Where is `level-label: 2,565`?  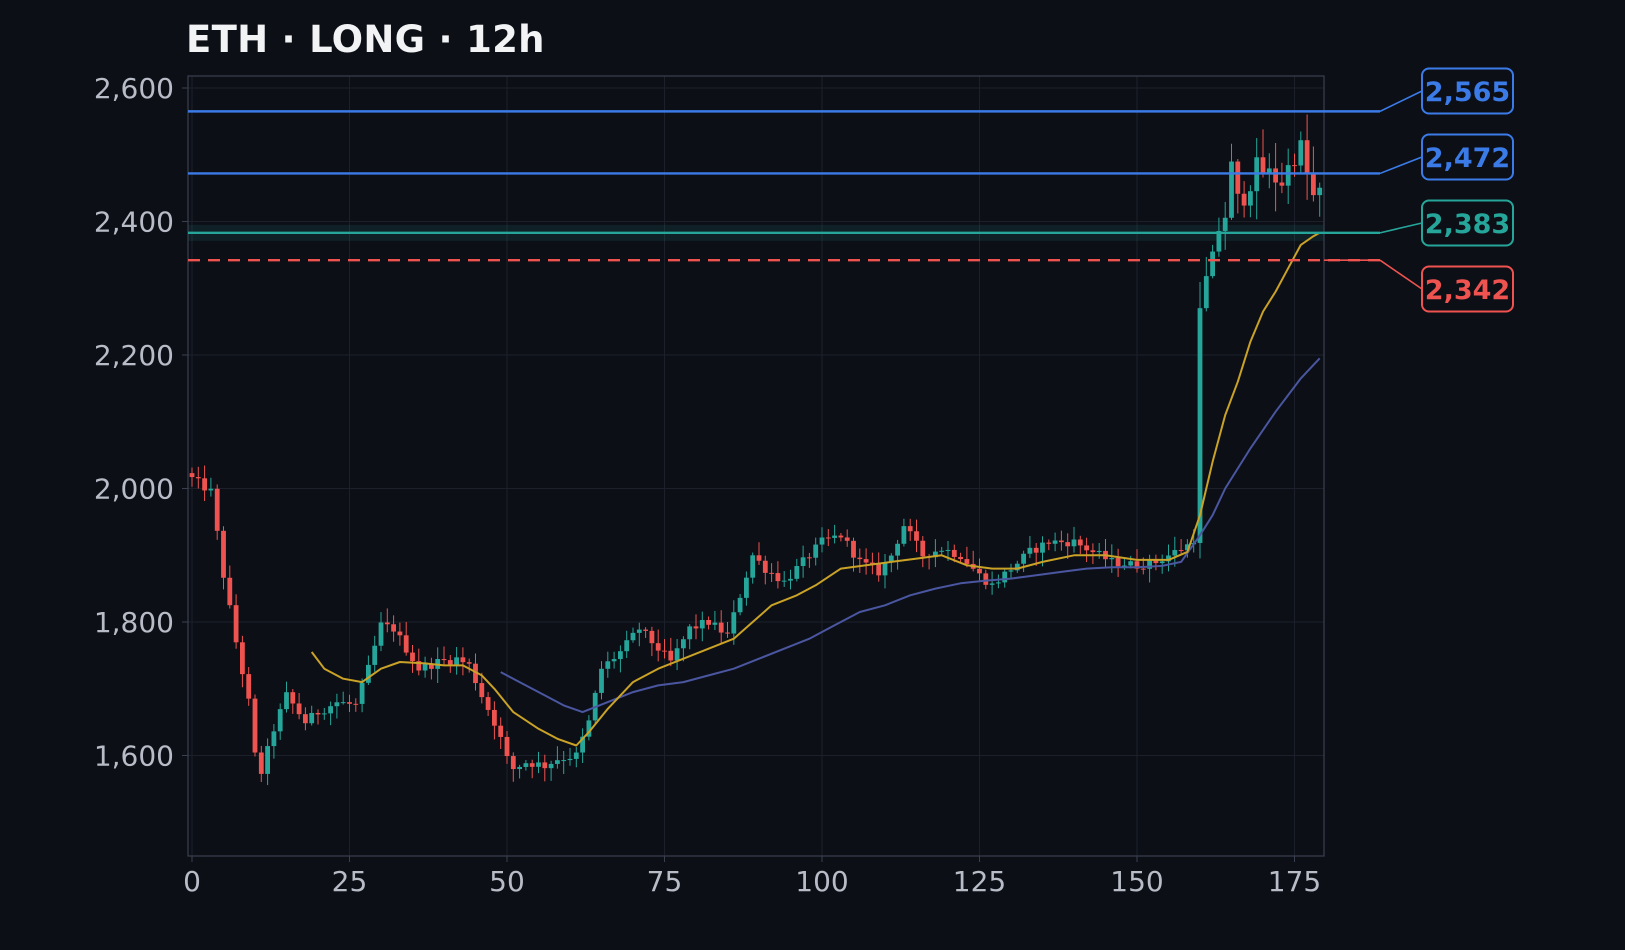 level-label: 2,565 is located at coordinates (1467, 92).